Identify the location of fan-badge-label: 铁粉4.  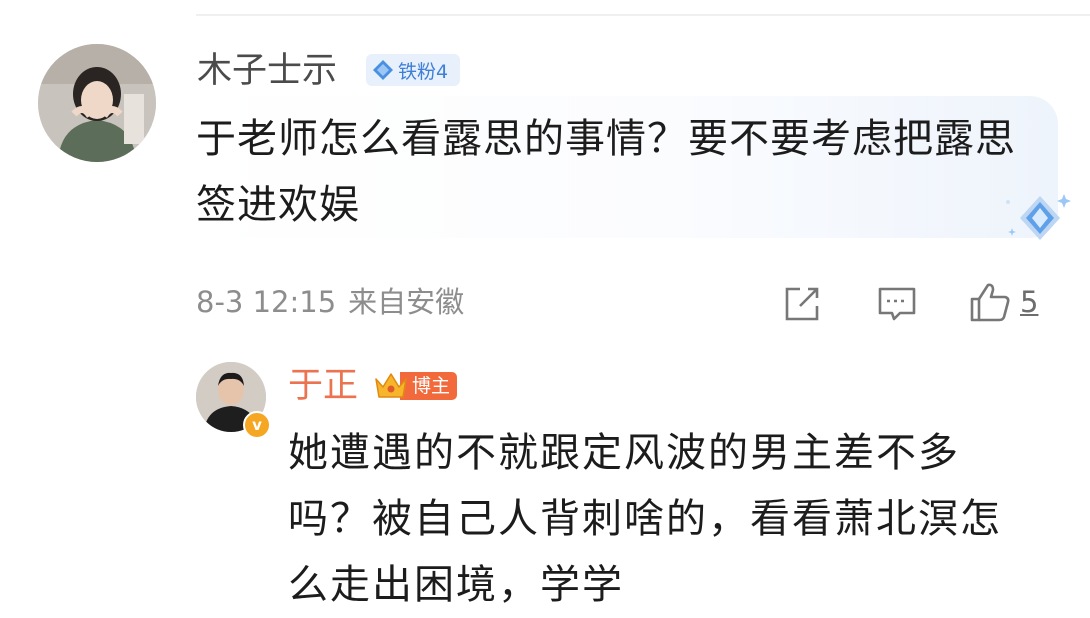
(423, 71).